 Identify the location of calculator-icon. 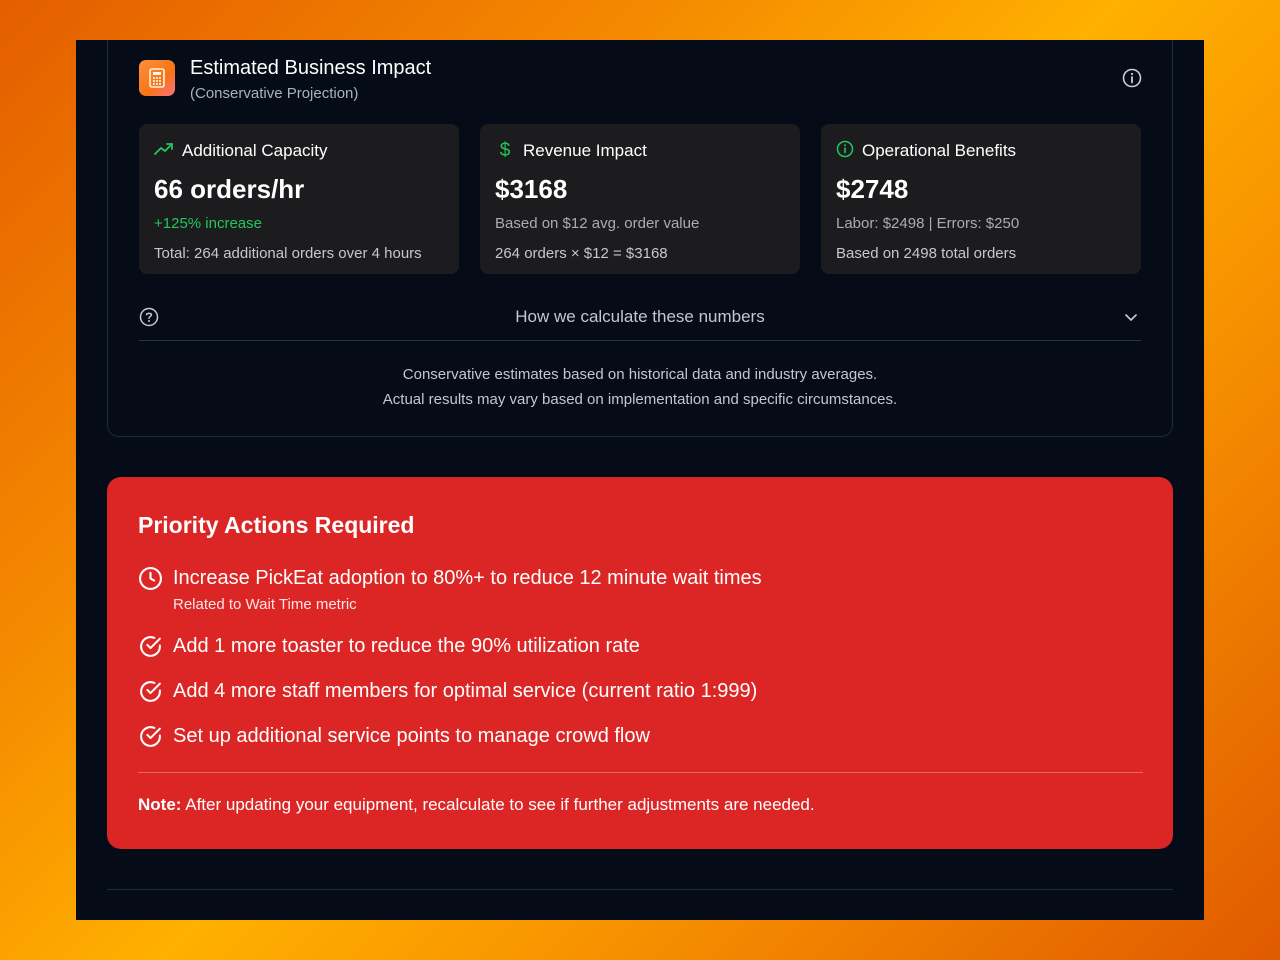
(157, 78).